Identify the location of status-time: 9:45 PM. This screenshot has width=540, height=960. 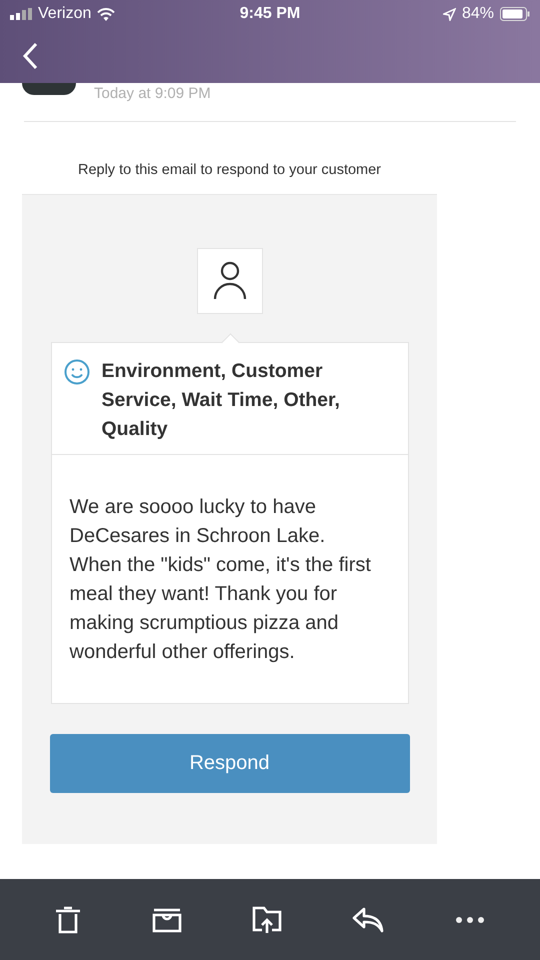
(270, 14).